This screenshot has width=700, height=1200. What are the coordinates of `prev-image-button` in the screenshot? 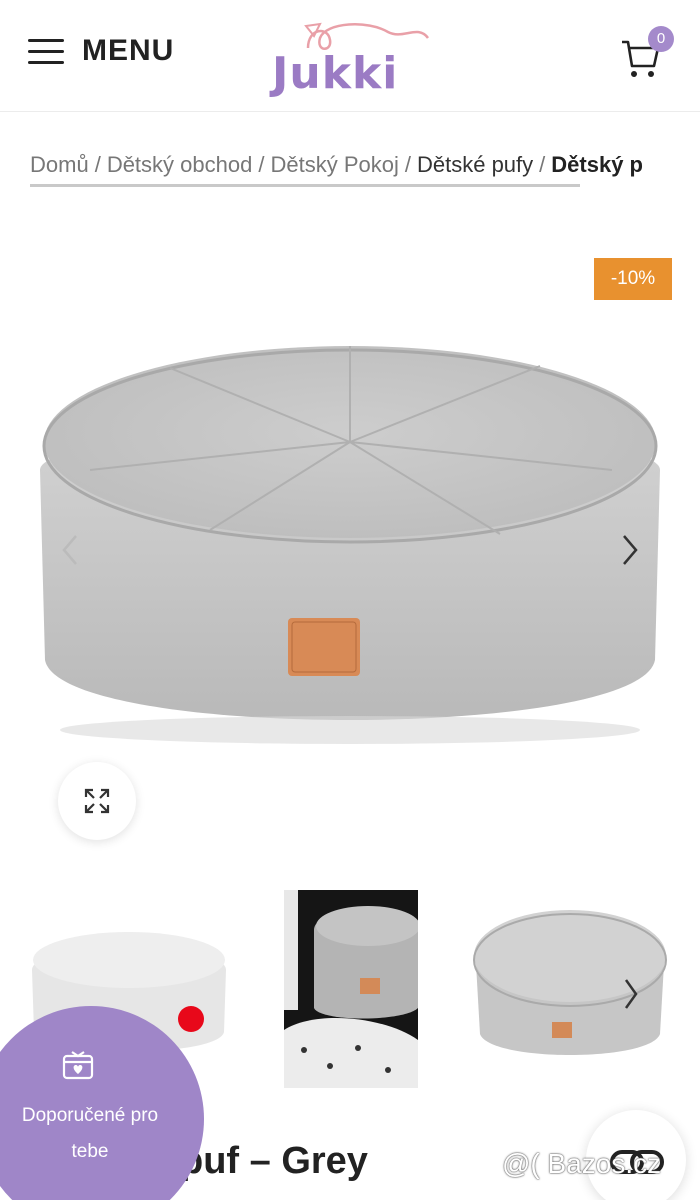 It's located at (70, 550).